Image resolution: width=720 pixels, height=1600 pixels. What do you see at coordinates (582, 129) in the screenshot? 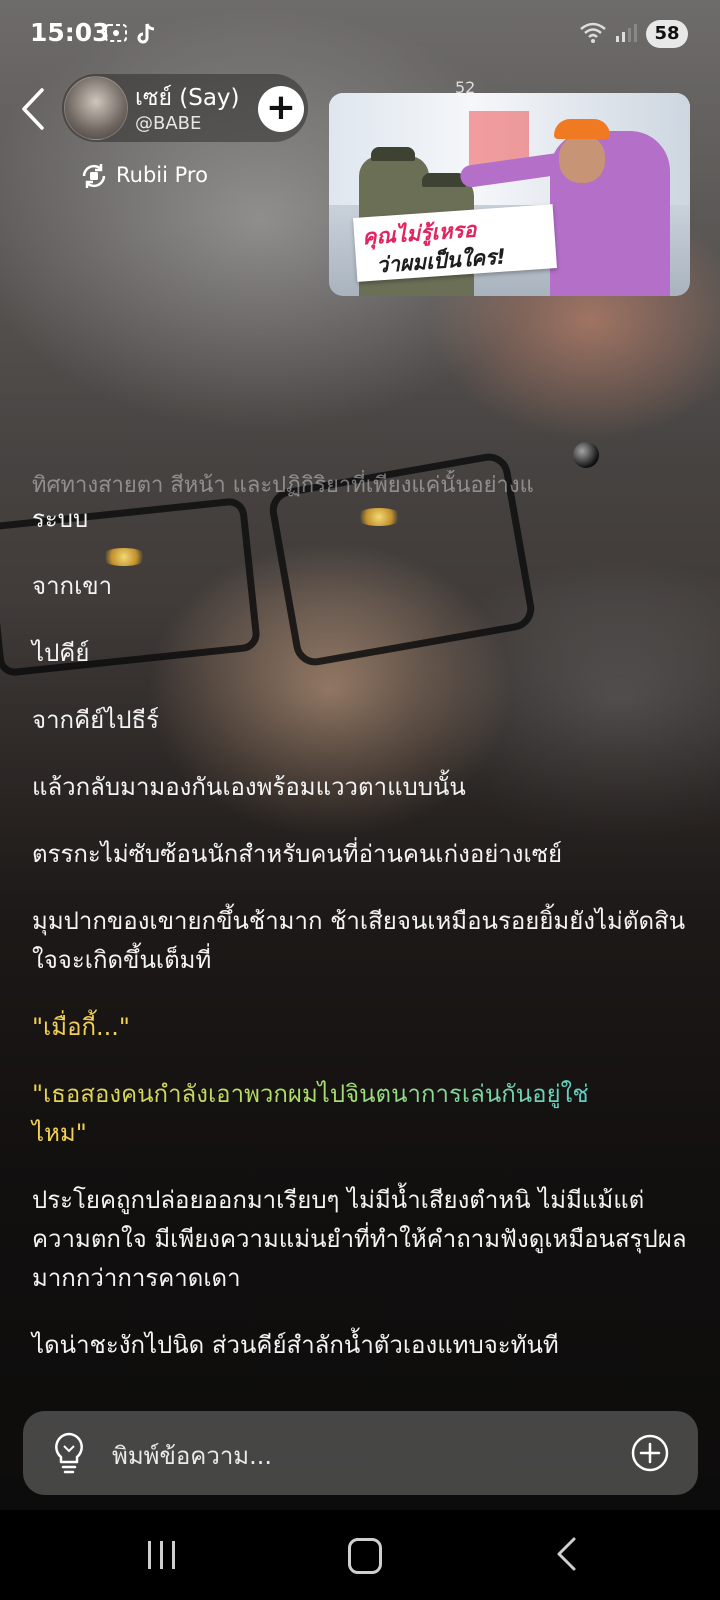
I see `video-man-cap` at bounding box center [582, 129].